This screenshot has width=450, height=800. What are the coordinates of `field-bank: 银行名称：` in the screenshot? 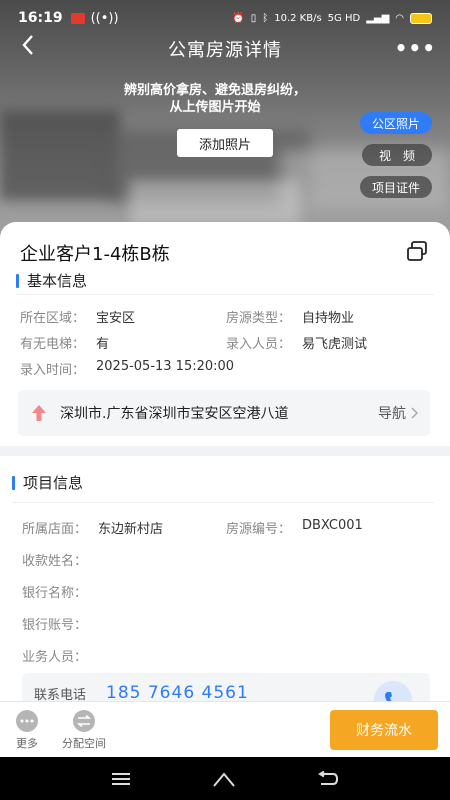 It's located at (60, 591).